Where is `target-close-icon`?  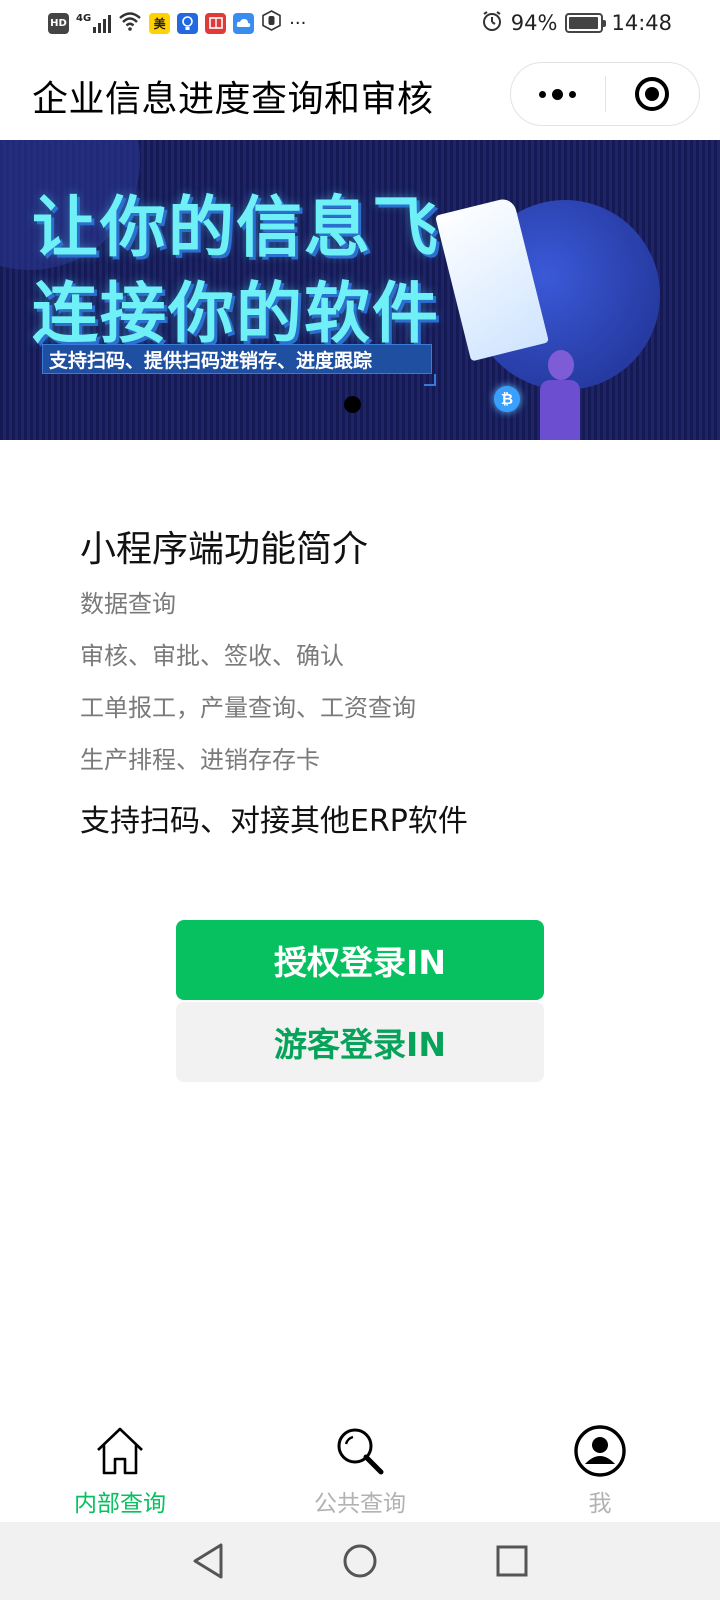
target-close-icon is located at coordinates (652, 94).